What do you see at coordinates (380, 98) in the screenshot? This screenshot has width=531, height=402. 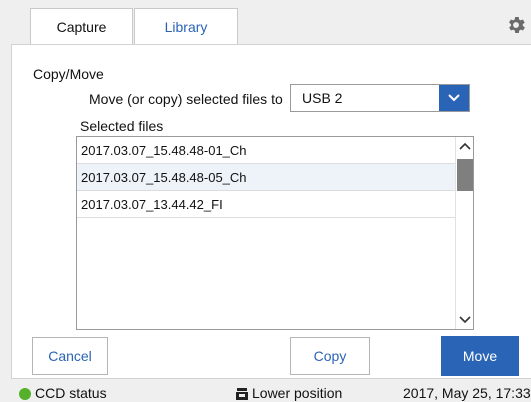 I see `destination-select: USB 2` at bounding box center [380, 98].